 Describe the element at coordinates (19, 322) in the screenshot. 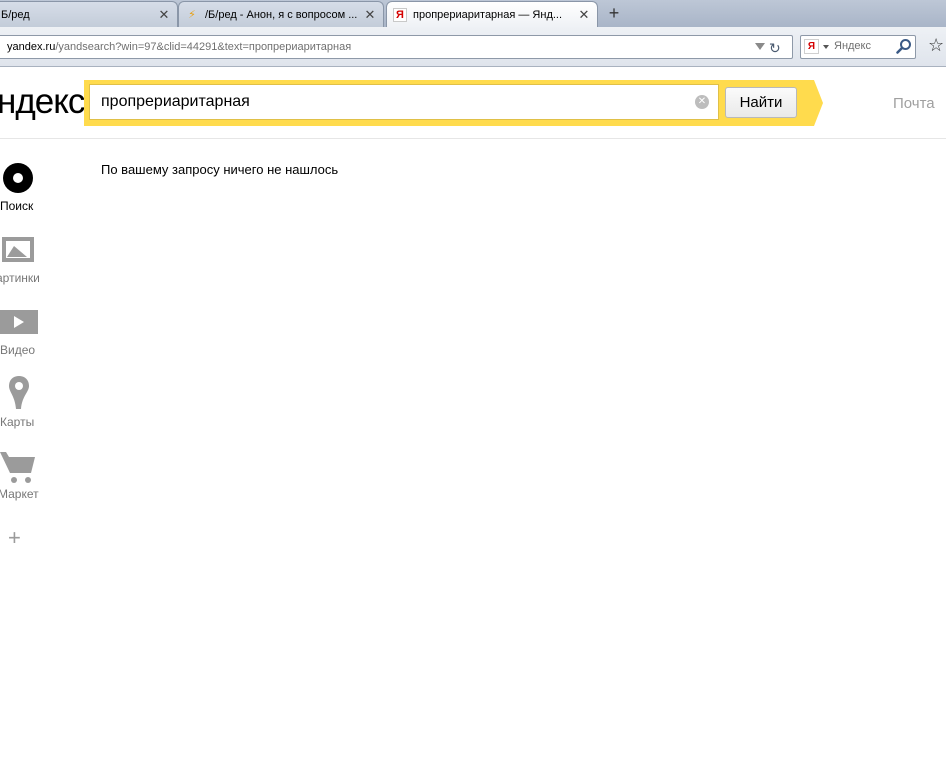

I see `video-icon` at that location.